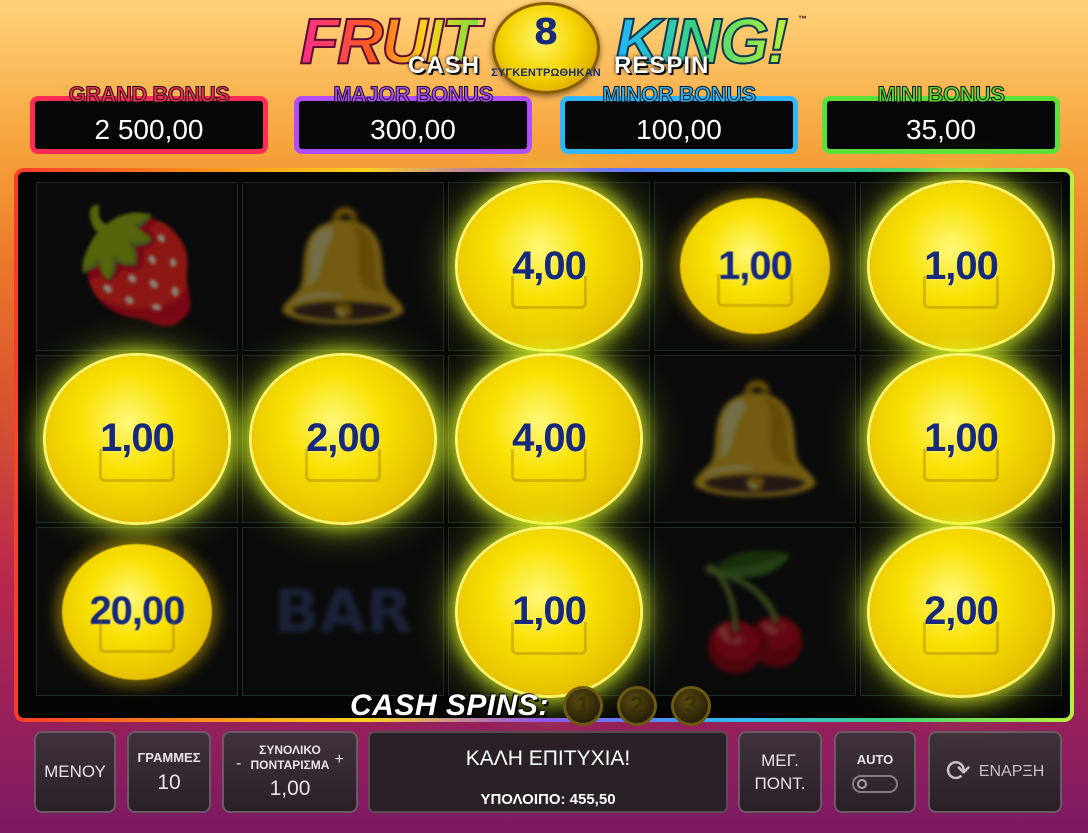  Describe the element at coordinates (875, 783) in the screenshot. I see `auto-toggle` at that location.